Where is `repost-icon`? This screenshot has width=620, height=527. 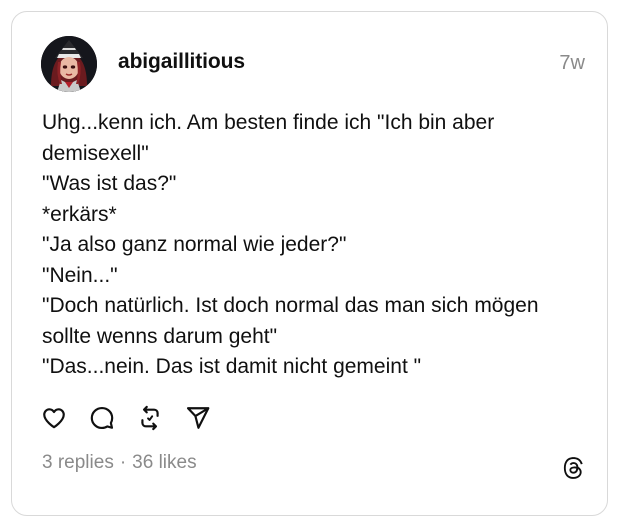 repost-icon is located at coordinates (150, 418).